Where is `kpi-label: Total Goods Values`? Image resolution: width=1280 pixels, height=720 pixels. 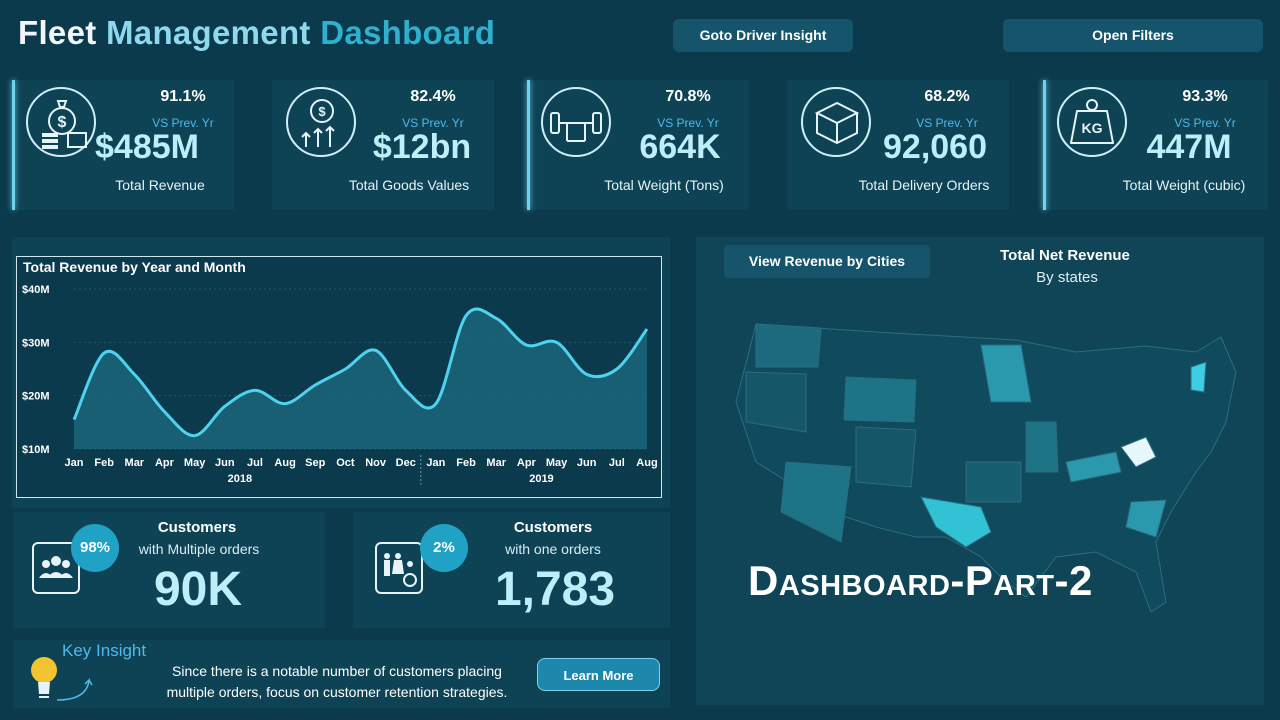
kpi-label: Total Goods Values is located at coordinates (409, 185).